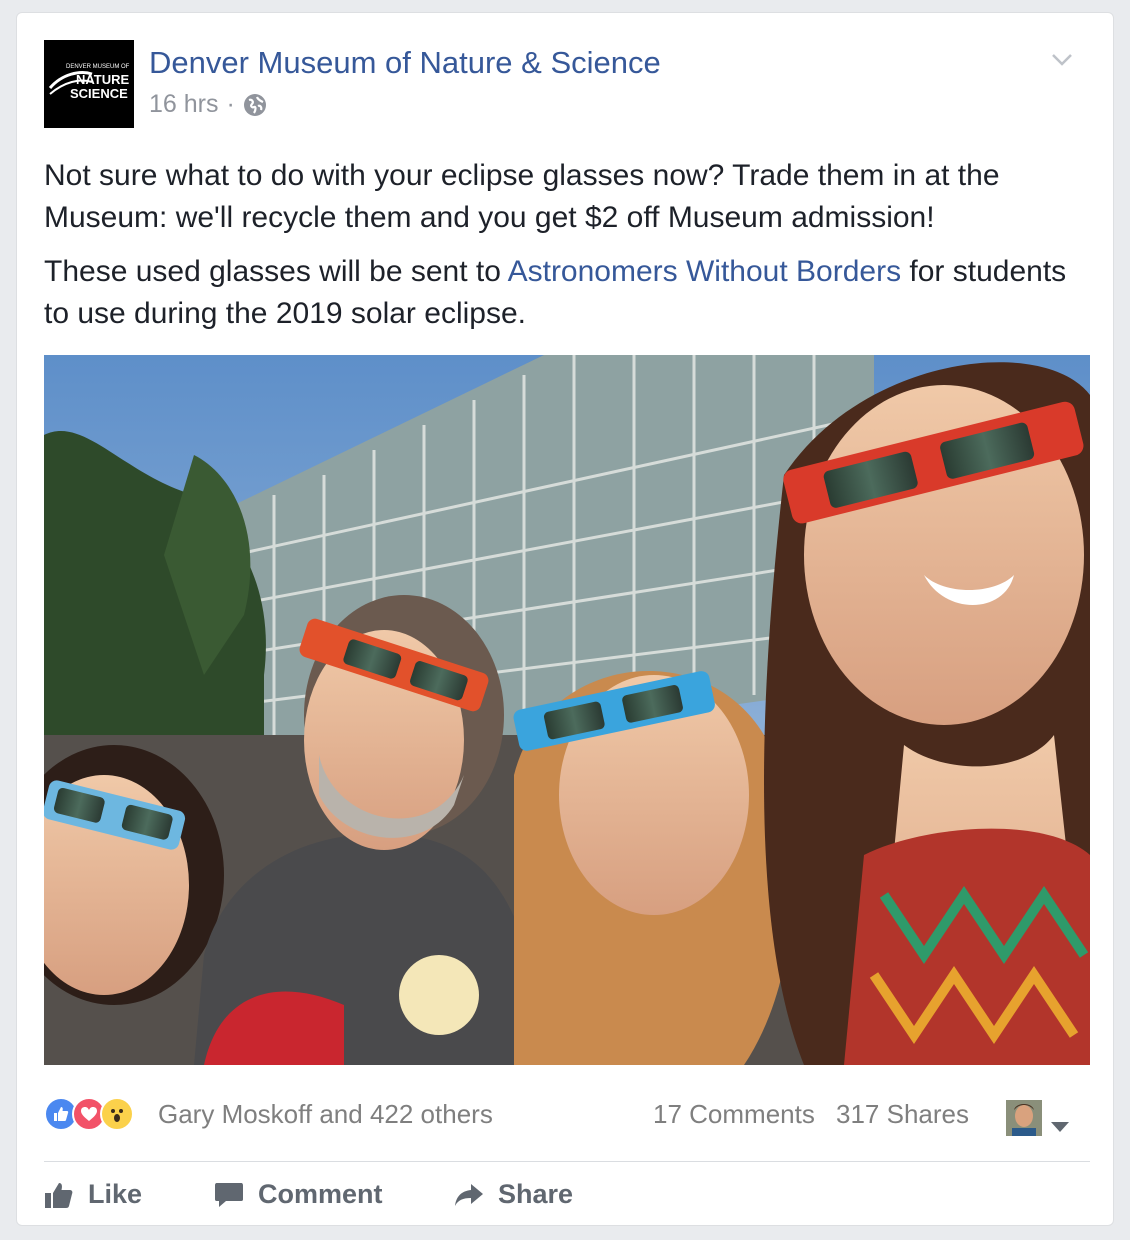  Describe the element at coordinates (59, 1195) in the screenshot. I see `thumbs-up-icon` at that location.